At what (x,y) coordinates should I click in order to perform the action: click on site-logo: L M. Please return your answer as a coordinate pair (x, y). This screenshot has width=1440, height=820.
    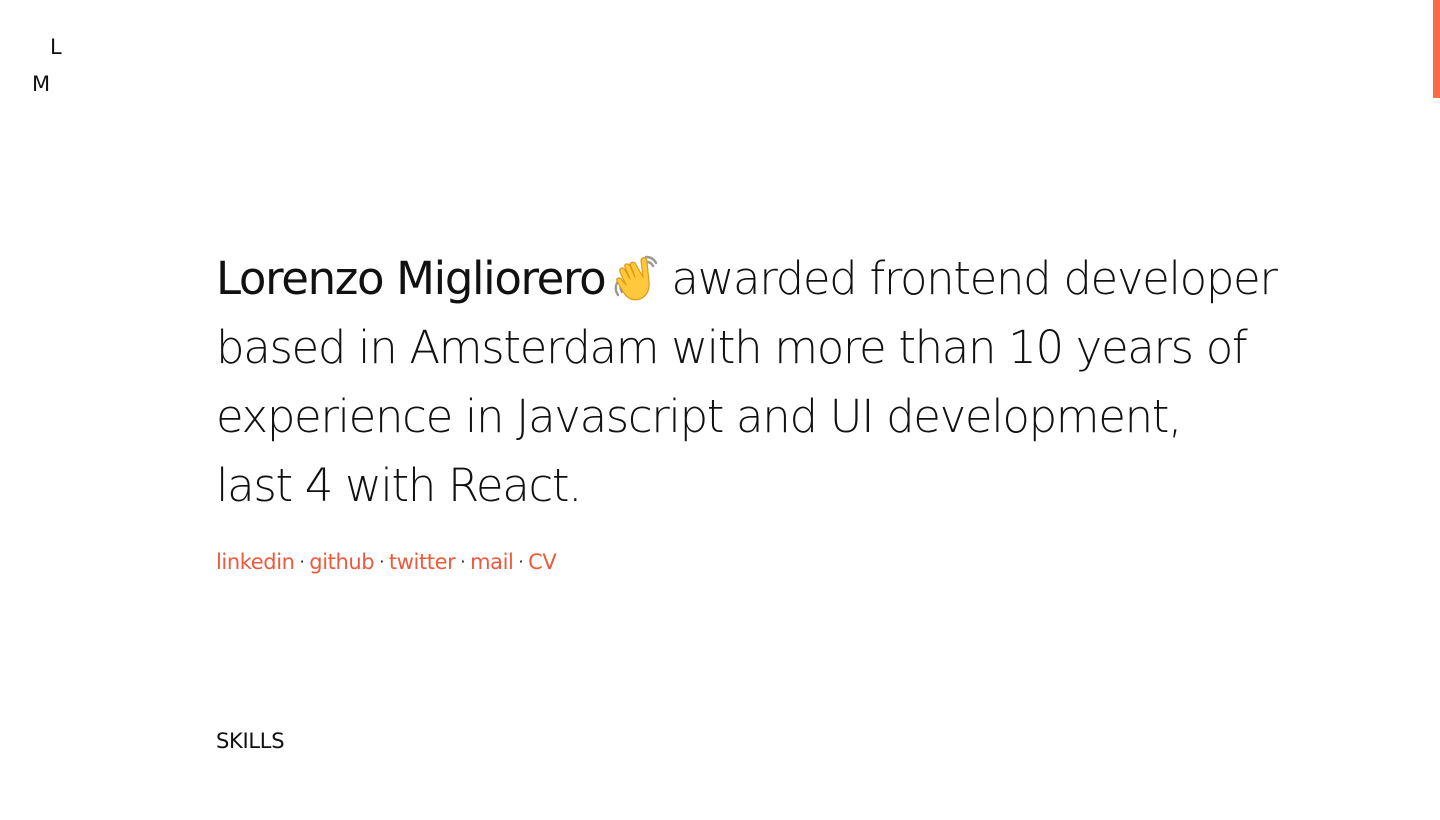
    Looking at the image, I should click on (52, 69).